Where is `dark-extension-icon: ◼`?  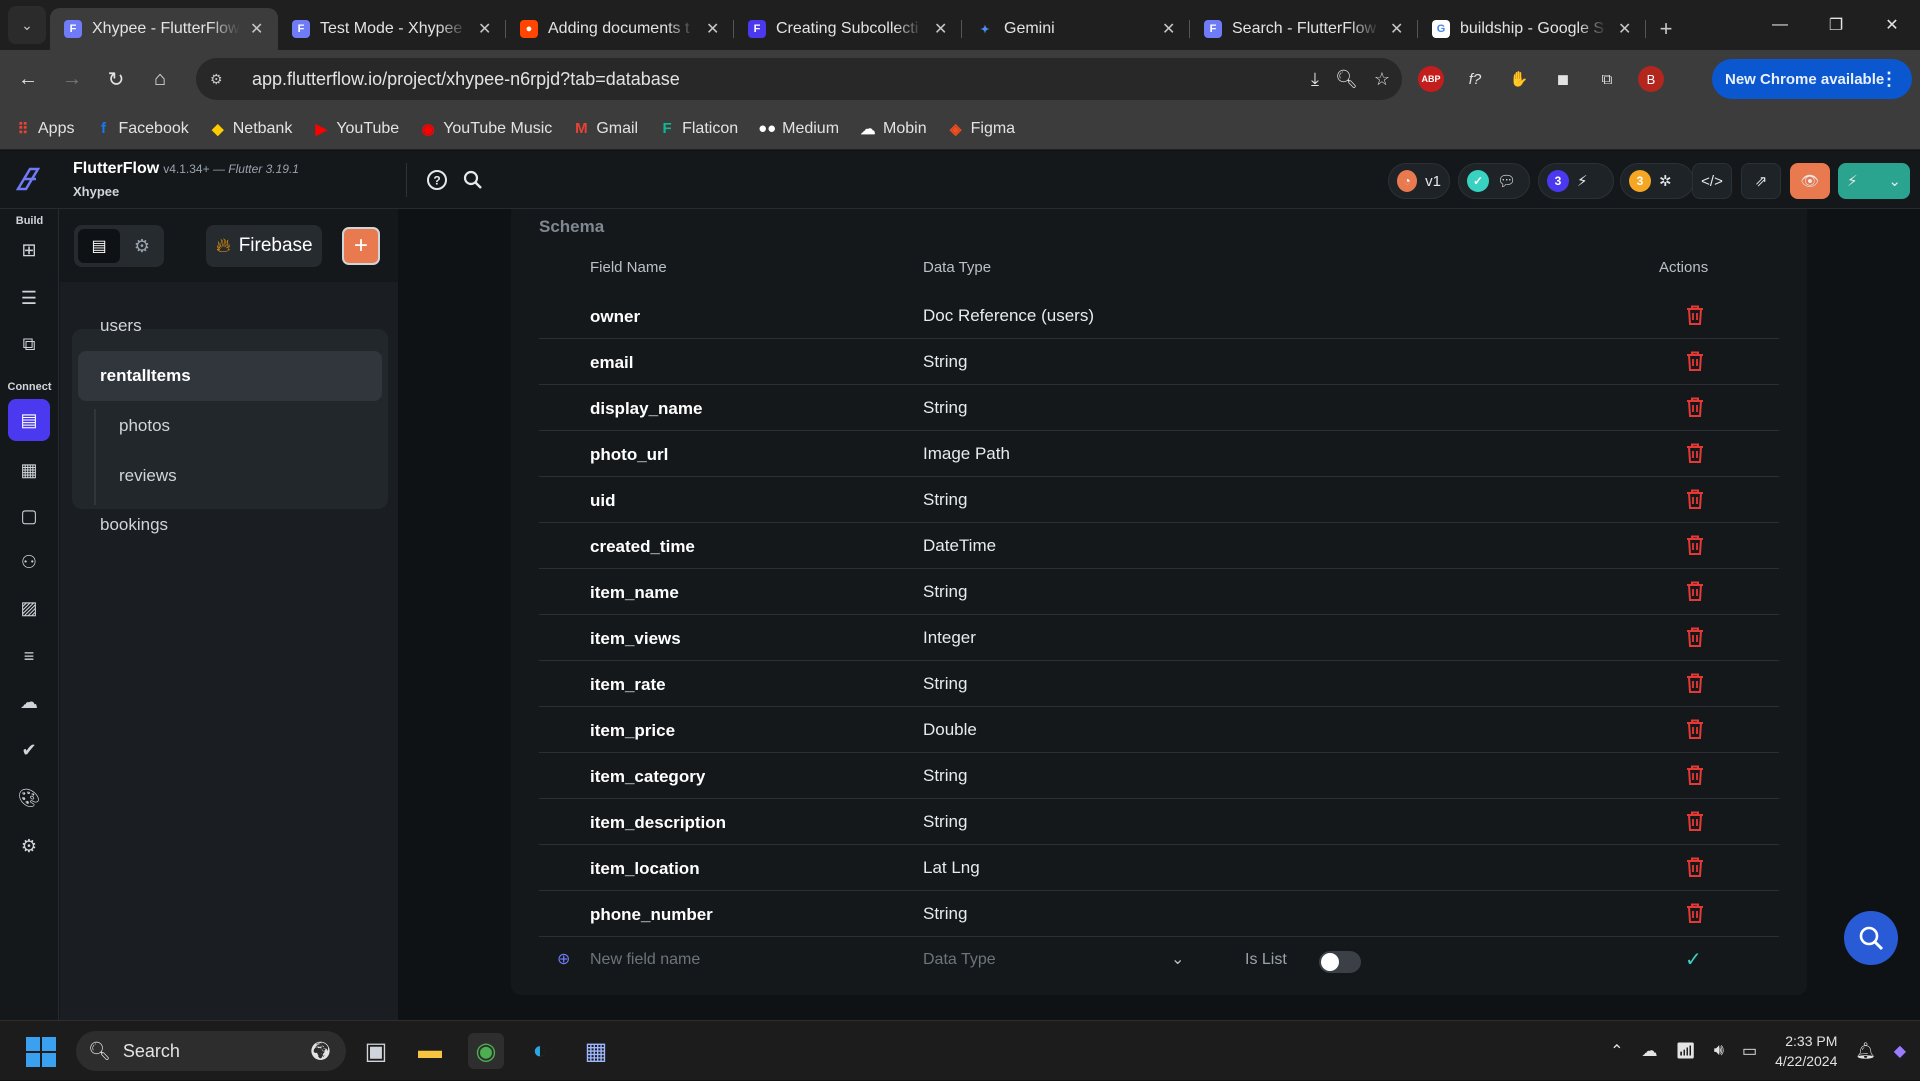
dark-extension-icon: ◼ is located at coordinates (1563, 79).